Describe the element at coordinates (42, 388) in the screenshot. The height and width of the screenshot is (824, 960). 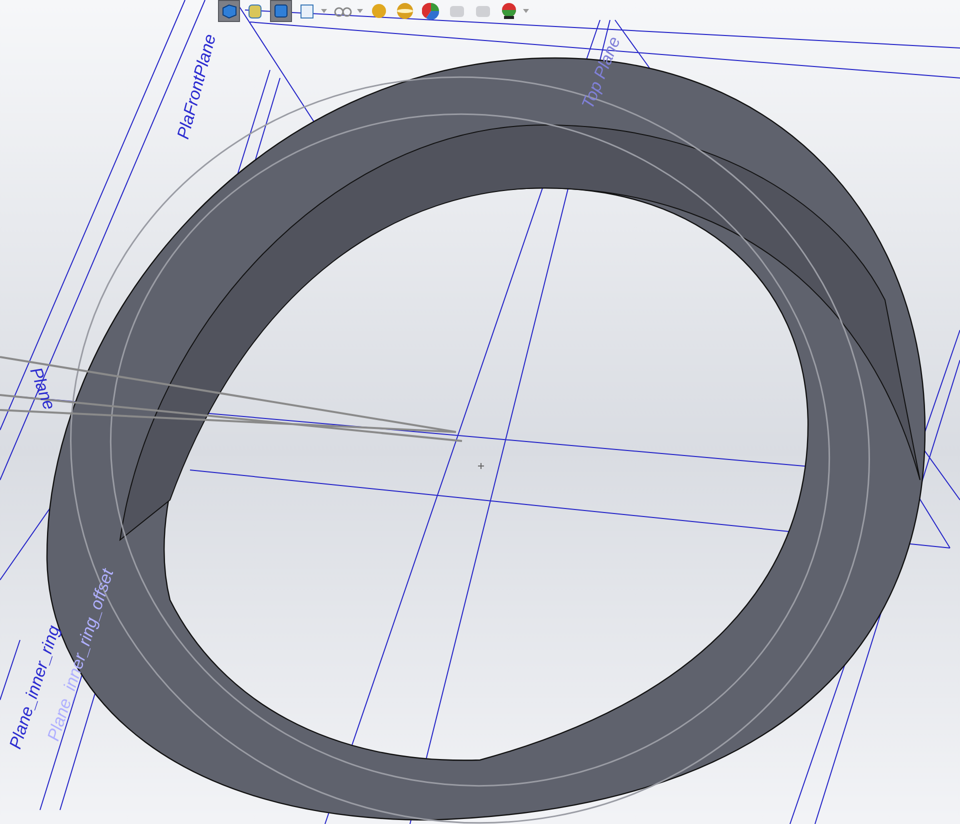
I see `plane-label: Plane` at that location.